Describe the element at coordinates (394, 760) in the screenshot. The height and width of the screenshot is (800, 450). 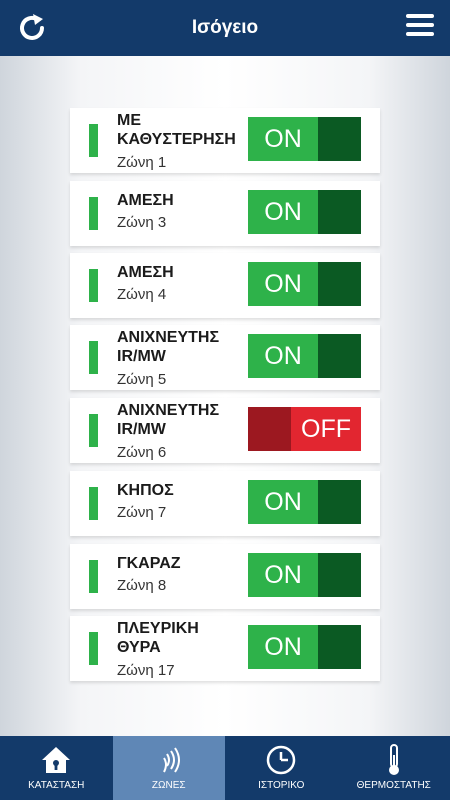
I see `thermometer-icon` at that location.